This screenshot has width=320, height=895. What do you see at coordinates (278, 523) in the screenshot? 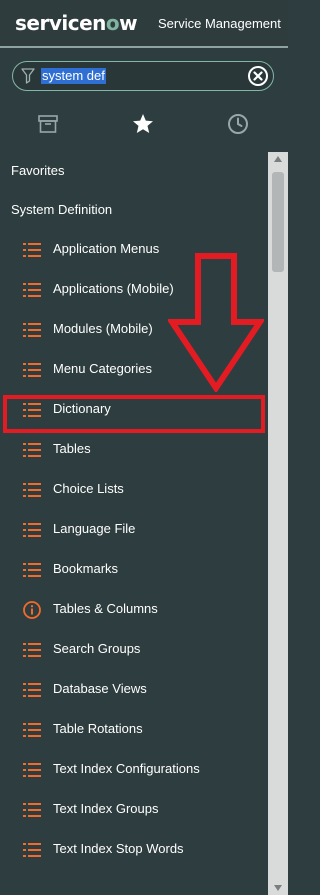
I see `navigator-scrollbar` at bounding box center [278, 523].